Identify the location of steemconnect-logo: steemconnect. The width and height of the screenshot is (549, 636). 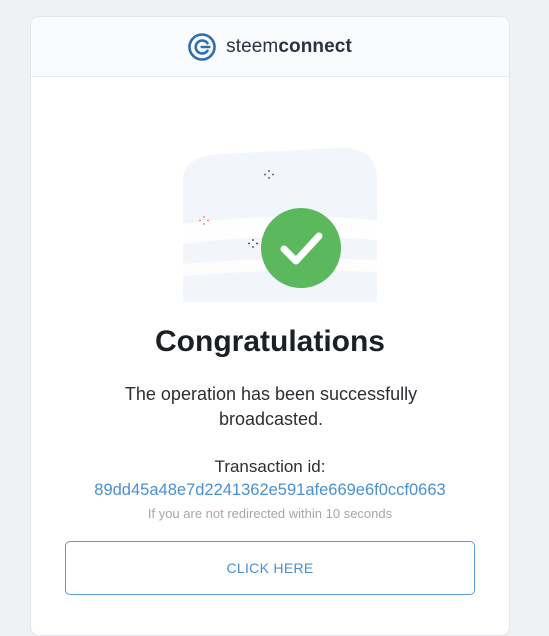
(270, 46).